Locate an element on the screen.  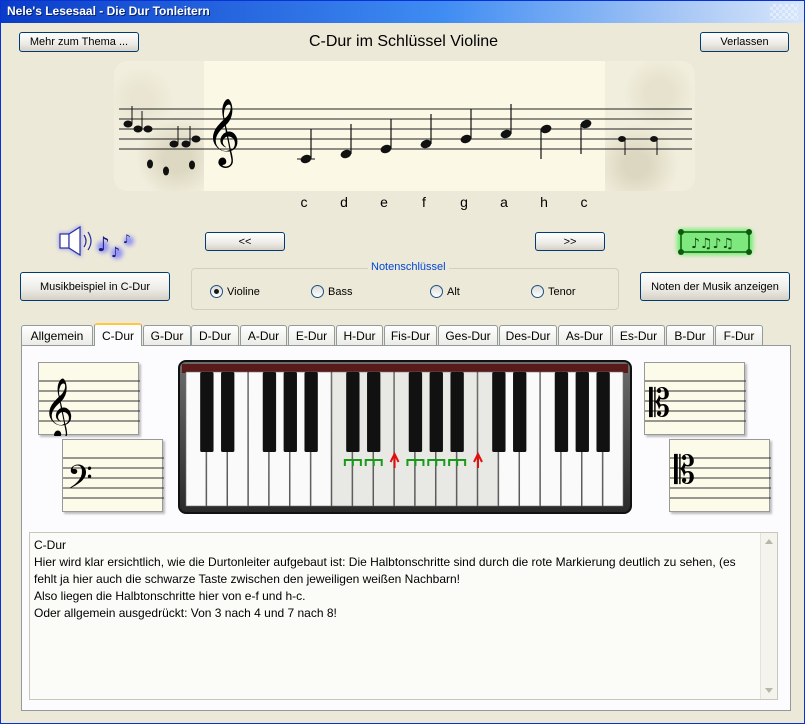
note-name: f is located at coordinates (424, 202).